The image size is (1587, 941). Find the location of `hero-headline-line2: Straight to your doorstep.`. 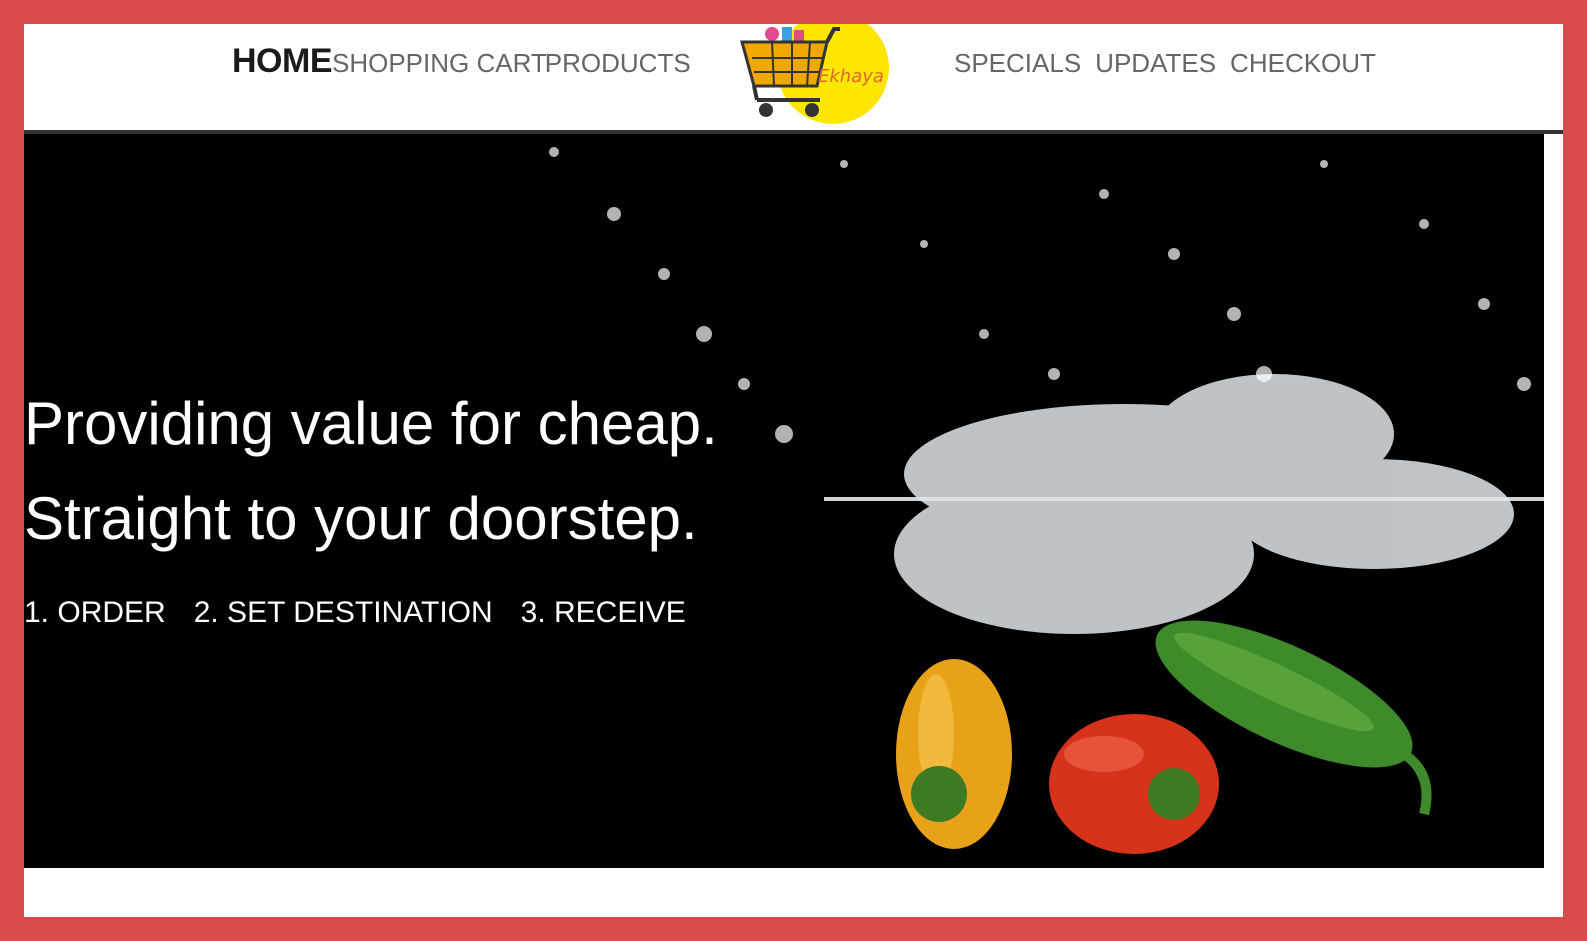

hero-headline-line2: Straight to your doorstep. is located at coordinates (361, 518).